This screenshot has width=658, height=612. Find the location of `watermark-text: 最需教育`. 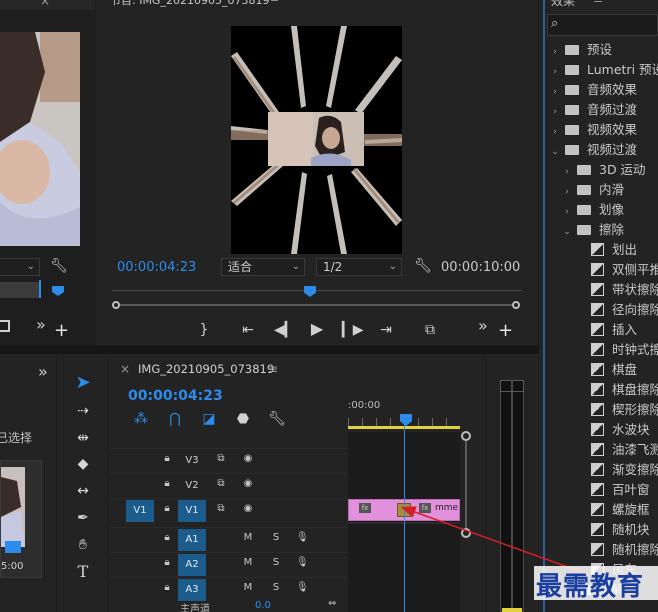

watermark-text: 最需教育 is located at coordinates (590, 587).